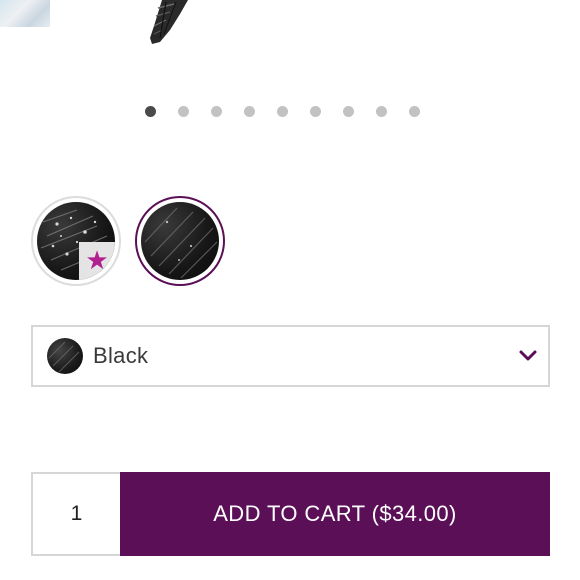  What do you see at coordinates (97, 261) in the screenshot?
I see `star-icon: ★` at bounding box center [97, 261].